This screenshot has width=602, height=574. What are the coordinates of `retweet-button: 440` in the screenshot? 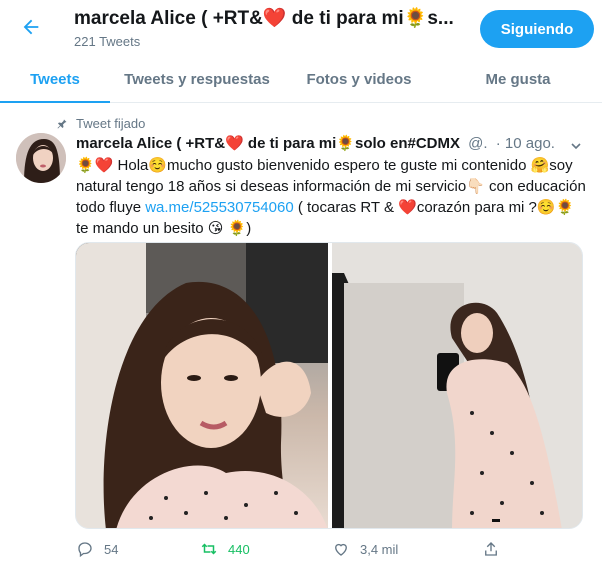 It's located at (225, 549).